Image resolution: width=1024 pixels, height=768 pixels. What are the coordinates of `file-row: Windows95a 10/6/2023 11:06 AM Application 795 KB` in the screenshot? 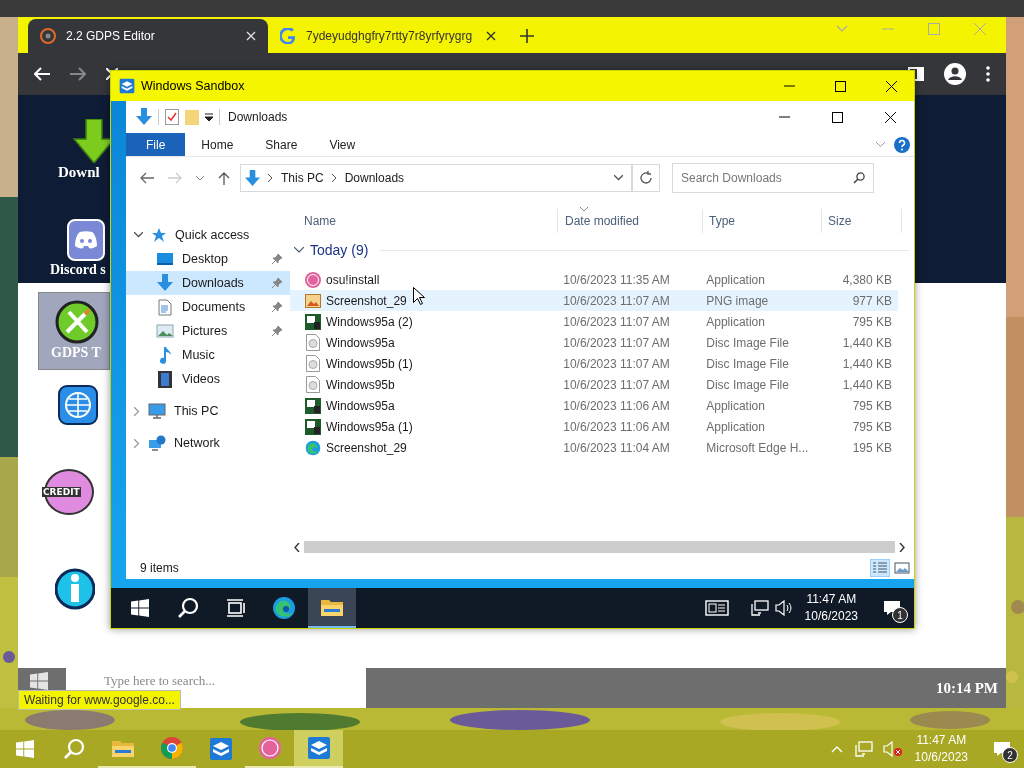 It's located at (594, 405).